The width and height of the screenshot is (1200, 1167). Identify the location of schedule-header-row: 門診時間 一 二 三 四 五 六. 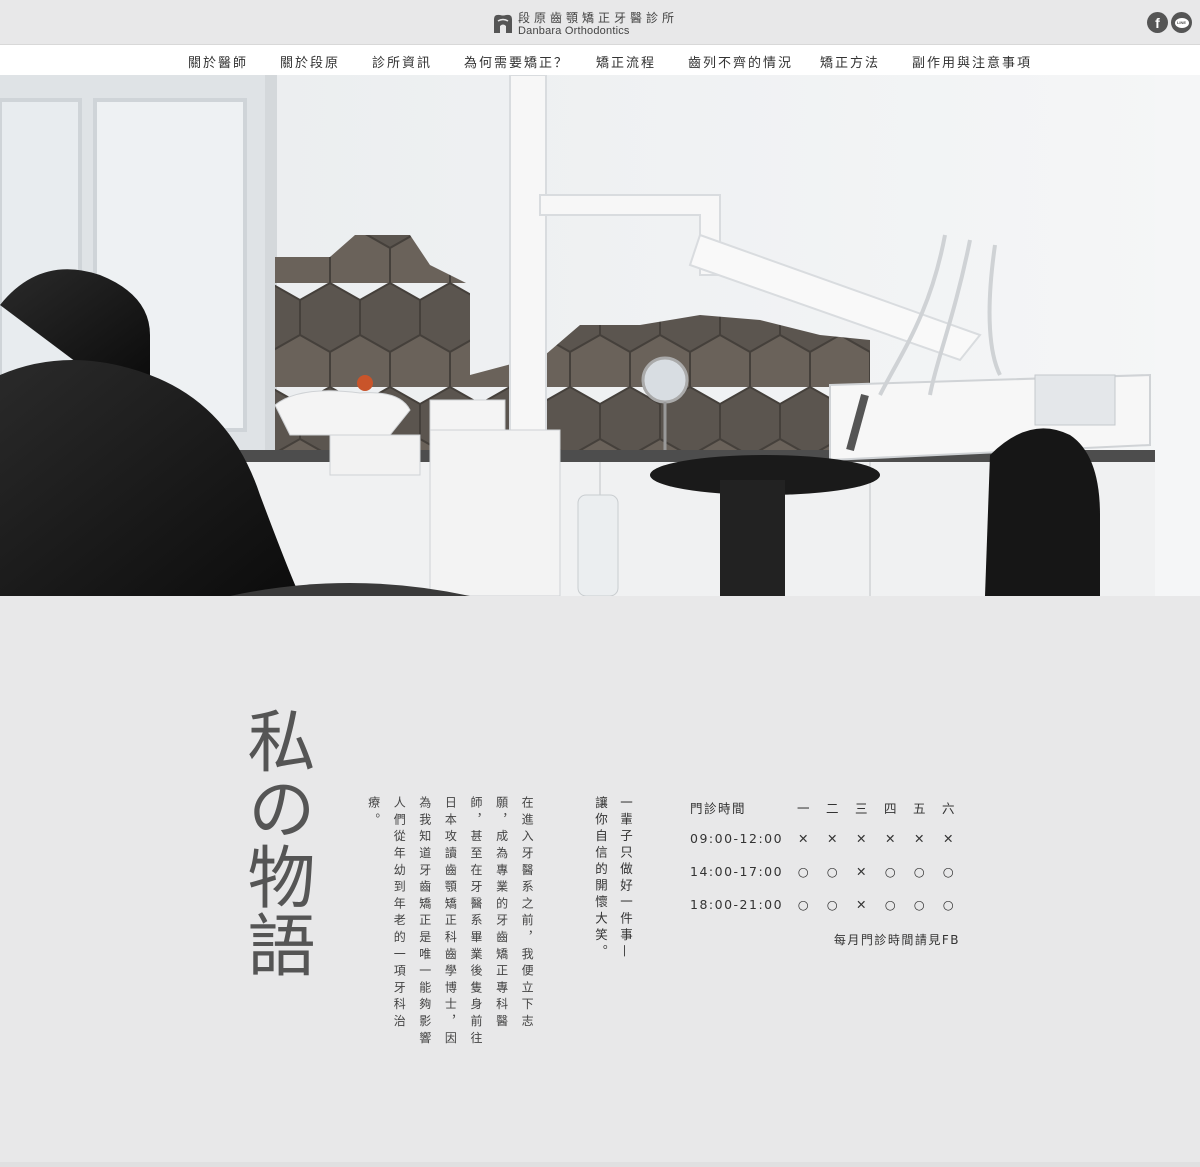
(825, 814).